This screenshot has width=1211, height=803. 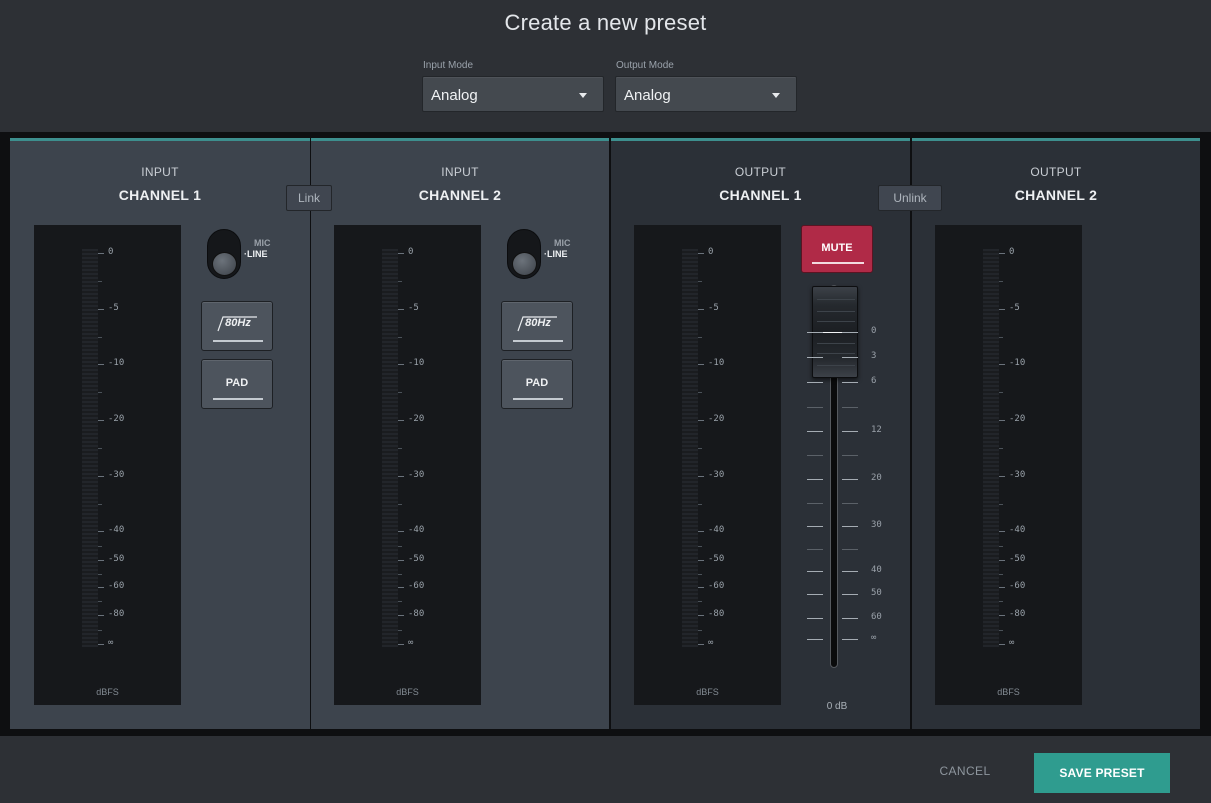 I want to click on link-button: Link, so click(x=309, y=198).